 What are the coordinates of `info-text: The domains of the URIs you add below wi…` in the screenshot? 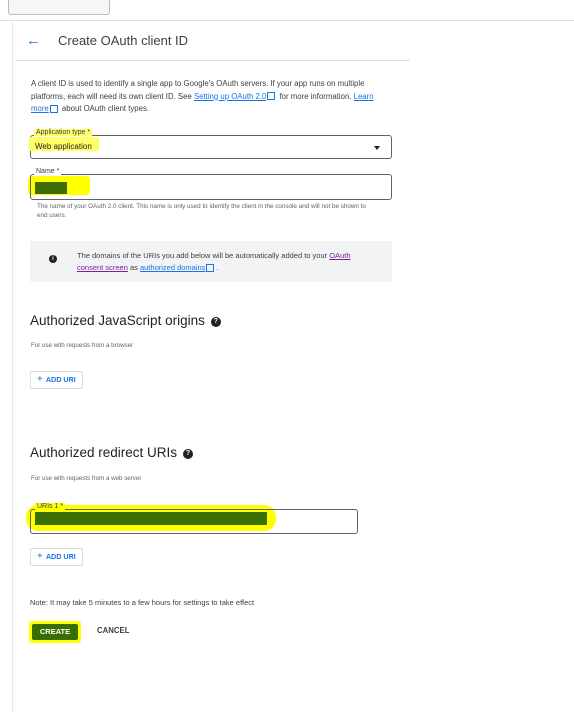 It's located at (227, 262).